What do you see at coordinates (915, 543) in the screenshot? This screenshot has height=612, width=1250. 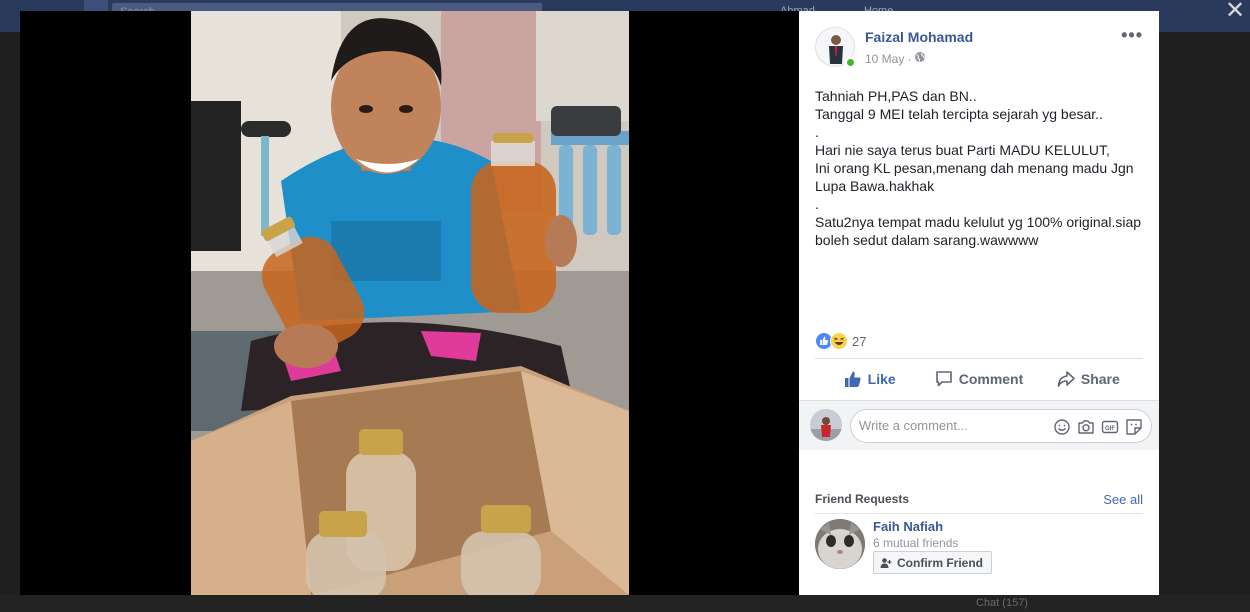 I see `mutual-friends-count: 6 mutual friends` at bounding box center [915, 543].